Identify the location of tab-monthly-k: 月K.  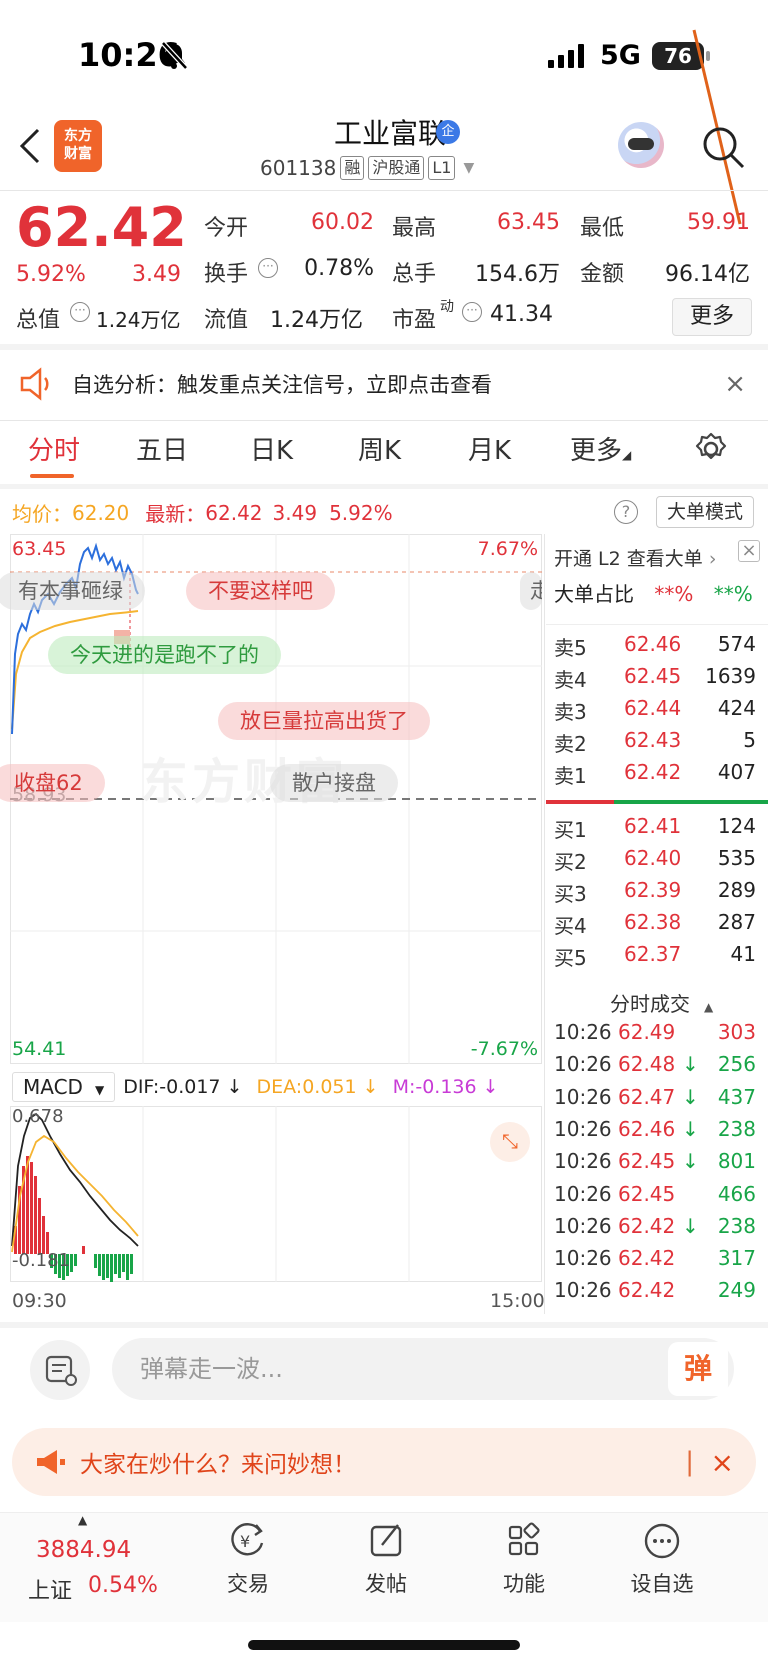
(489, 448).